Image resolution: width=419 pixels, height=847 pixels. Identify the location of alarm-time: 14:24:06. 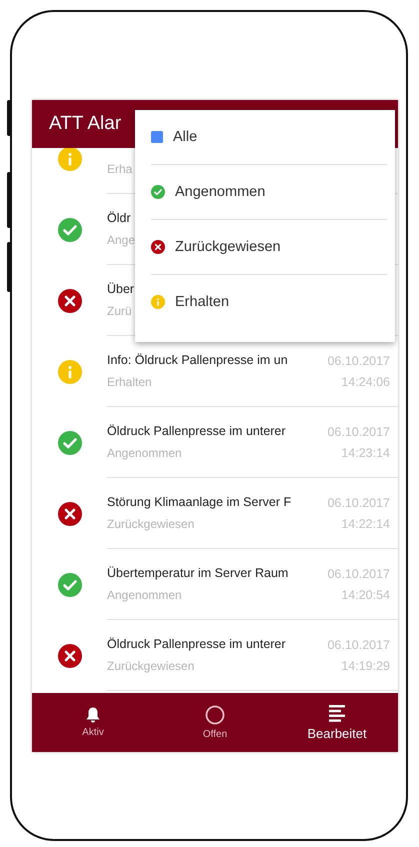
(365, 381).